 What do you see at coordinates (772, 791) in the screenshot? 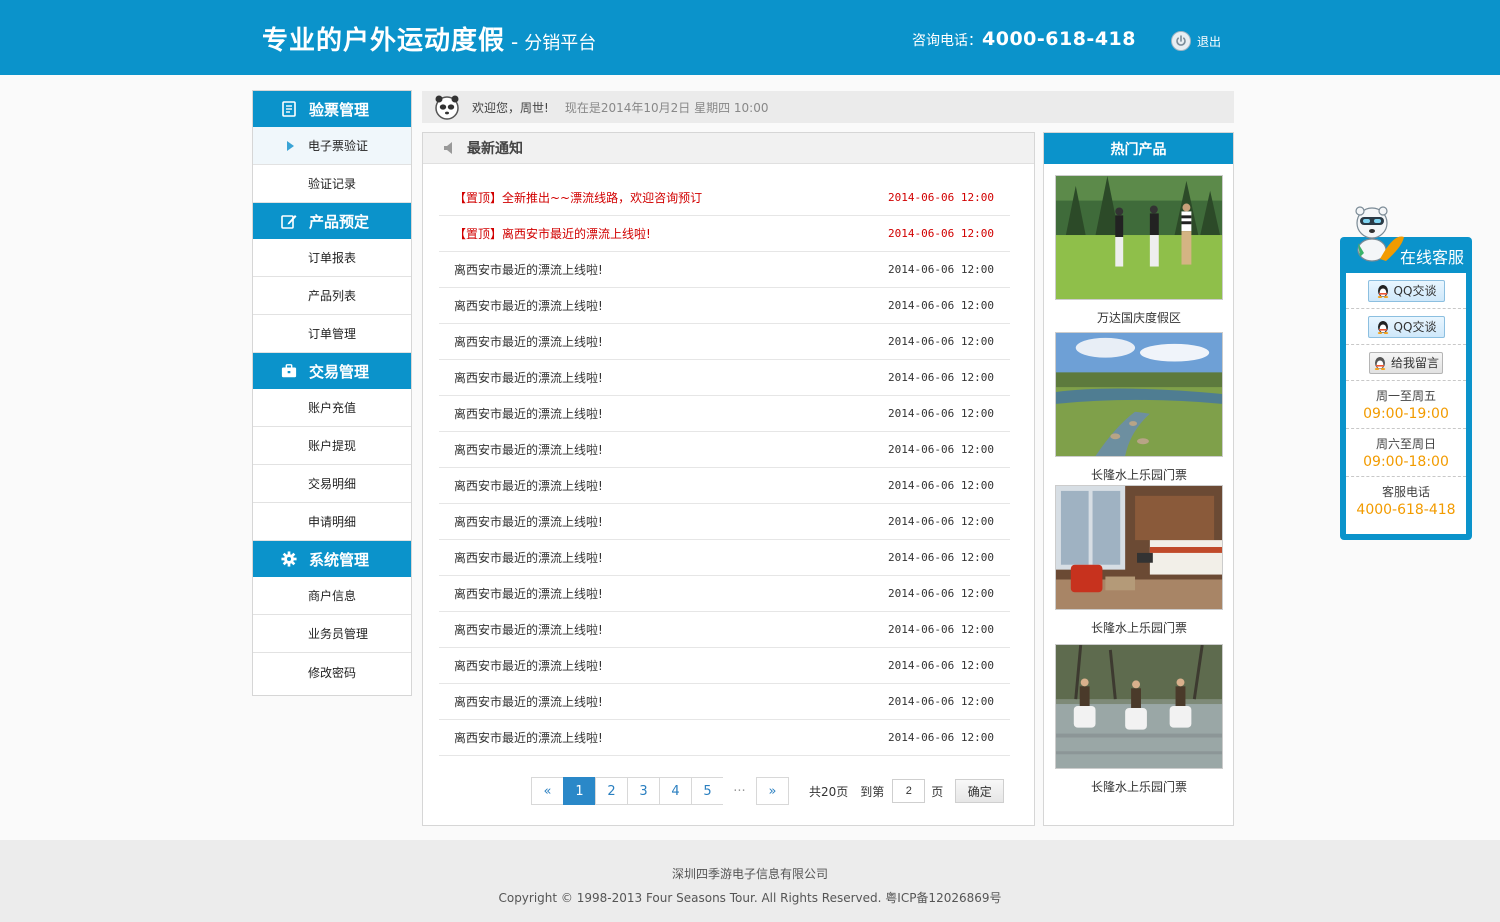
I see `next-page-button: »` at bounding box center [772, 791].